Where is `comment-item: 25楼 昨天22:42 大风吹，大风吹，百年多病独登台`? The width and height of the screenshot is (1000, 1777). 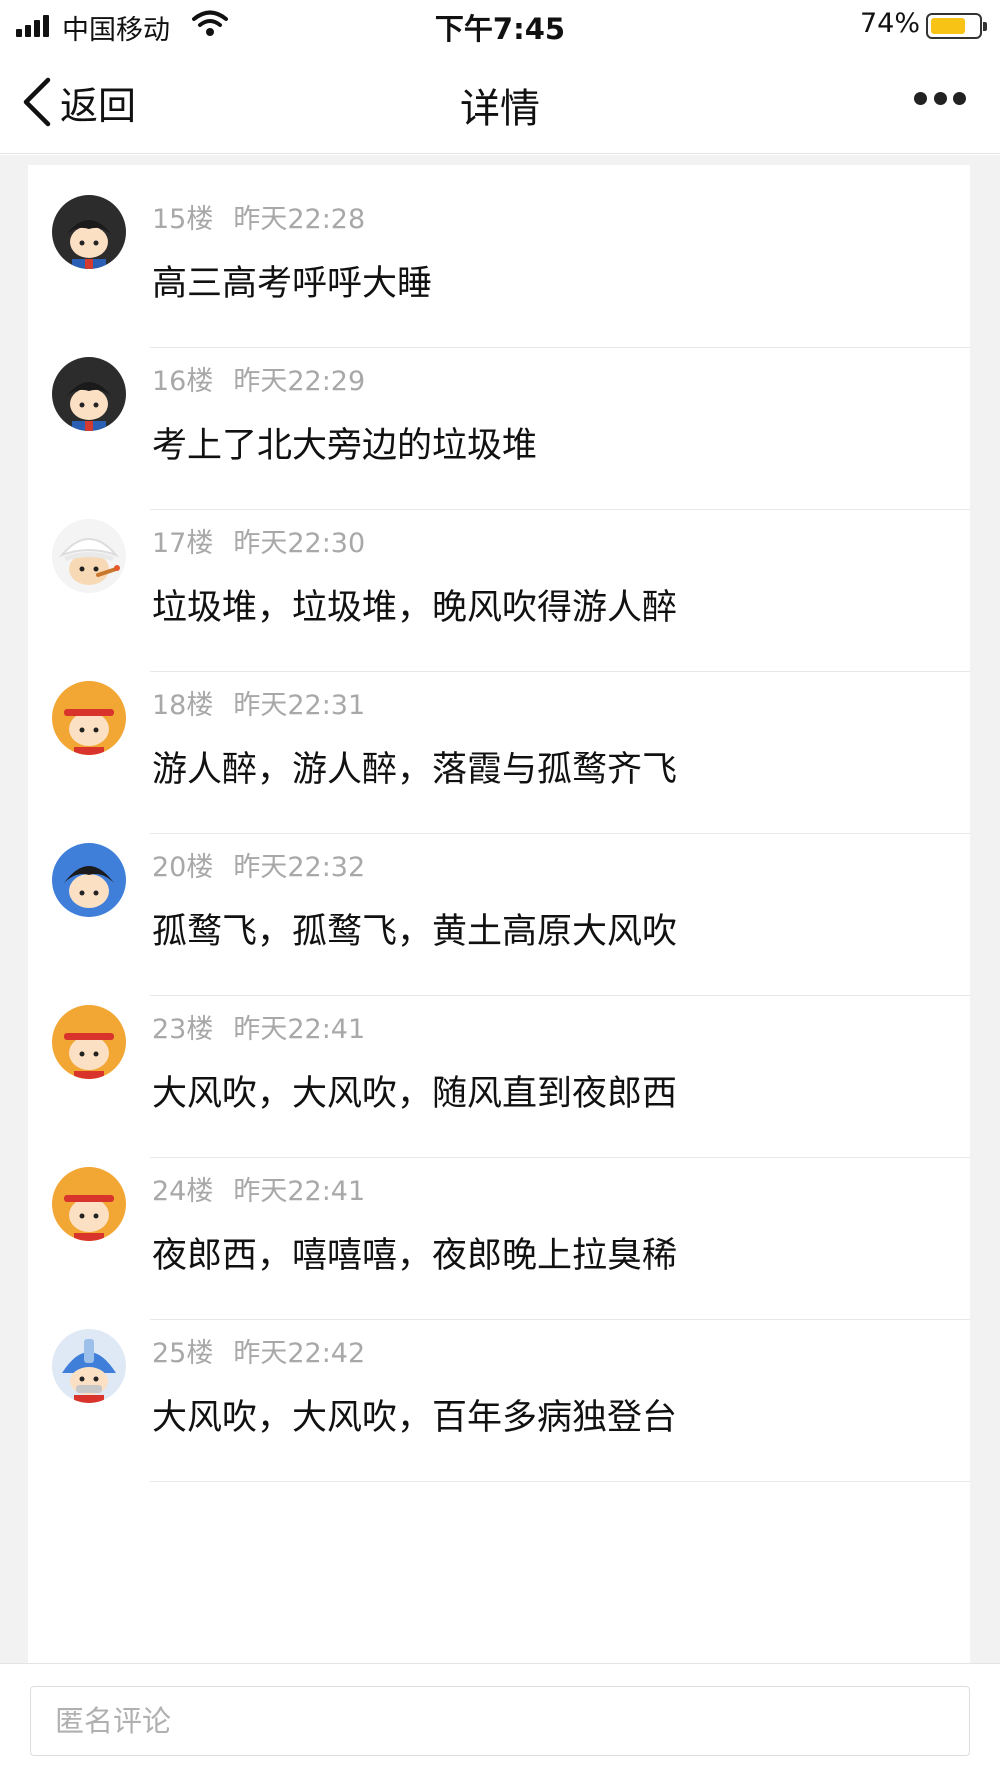 comment-item: 25楼 昨天22:42 大风吹，大风吹，百年多病独登台 is located at coordinates (499, 1390).